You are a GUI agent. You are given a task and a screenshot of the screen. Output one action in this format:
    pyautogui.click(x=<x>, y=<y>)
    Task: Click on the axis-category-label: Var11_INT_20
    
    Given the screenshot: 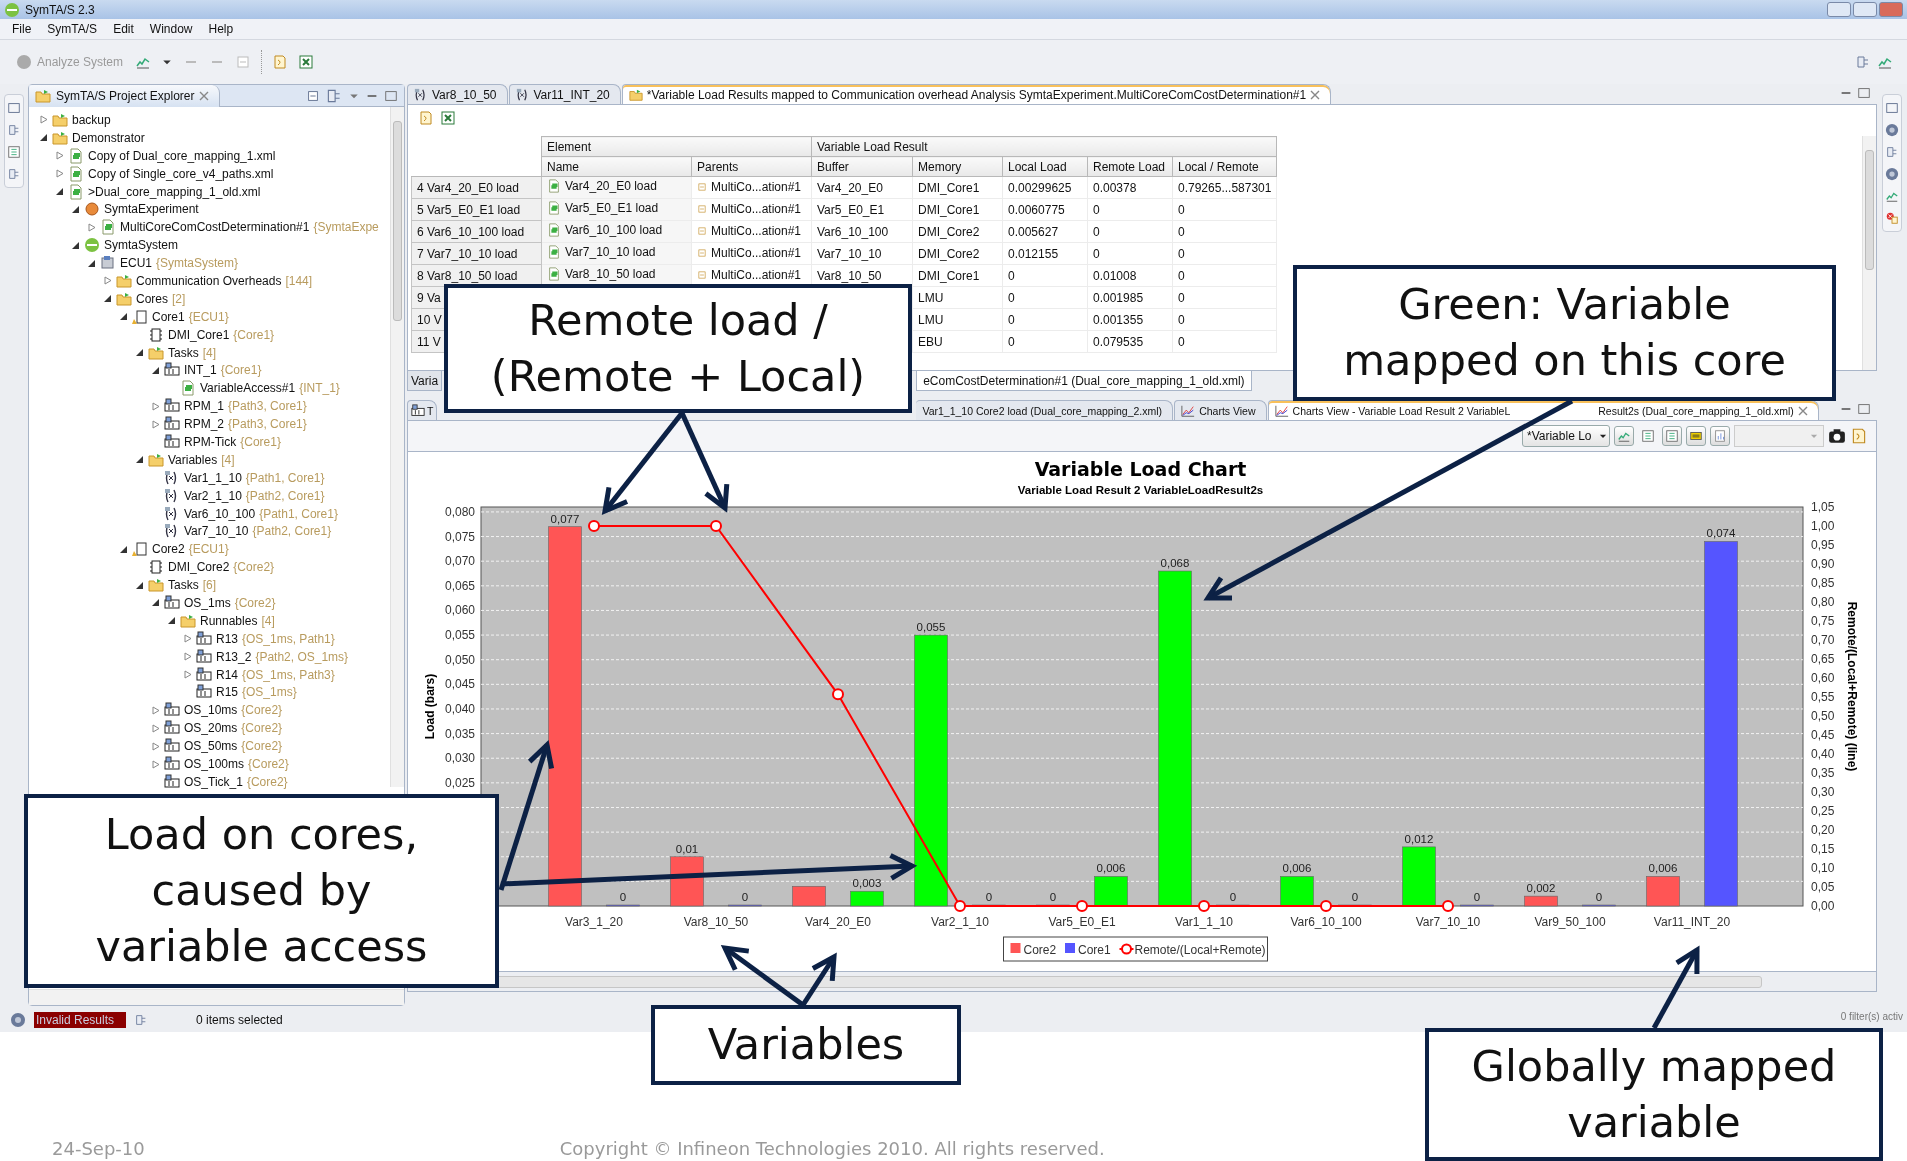 What is the action you would take?
    pyautogui.click(x=1692, y=922)
    